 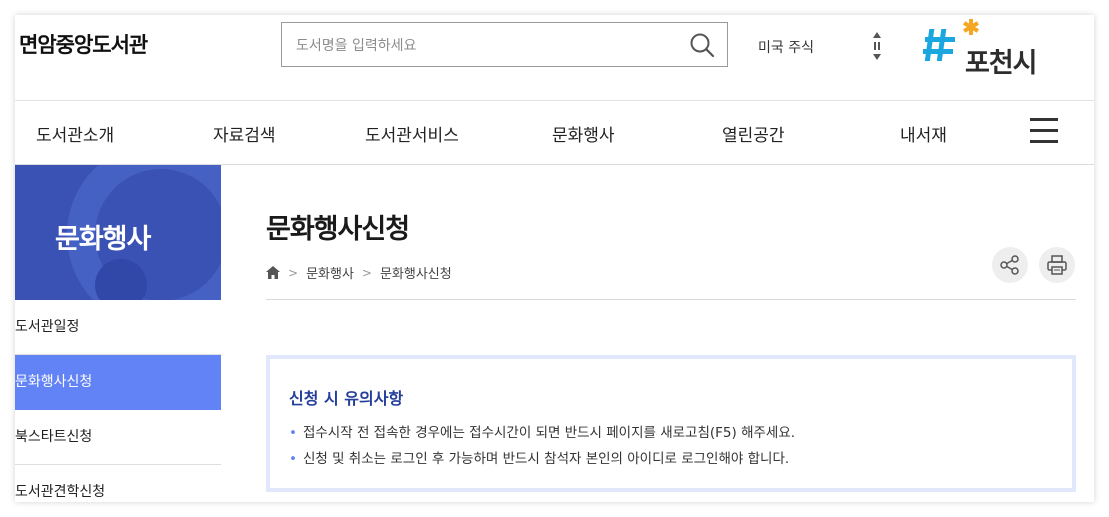 I want to click on search-input, so click(x=486, y=46).